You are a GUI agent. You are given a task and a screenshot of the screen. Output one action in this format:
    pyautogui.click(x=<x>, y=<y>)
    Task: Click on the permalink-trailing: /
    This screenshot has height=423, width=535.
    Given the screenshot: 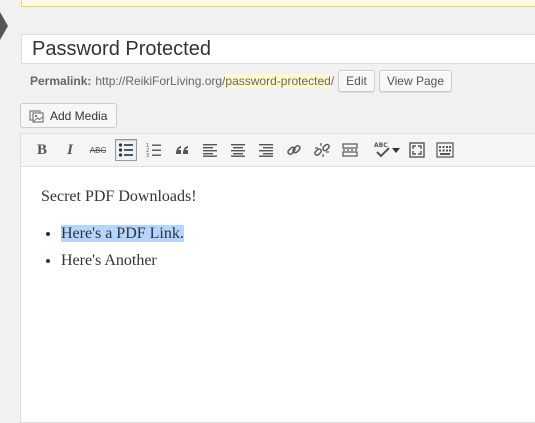 What is the action you would take?
    pyautogui.click(x=332, y=81)
    